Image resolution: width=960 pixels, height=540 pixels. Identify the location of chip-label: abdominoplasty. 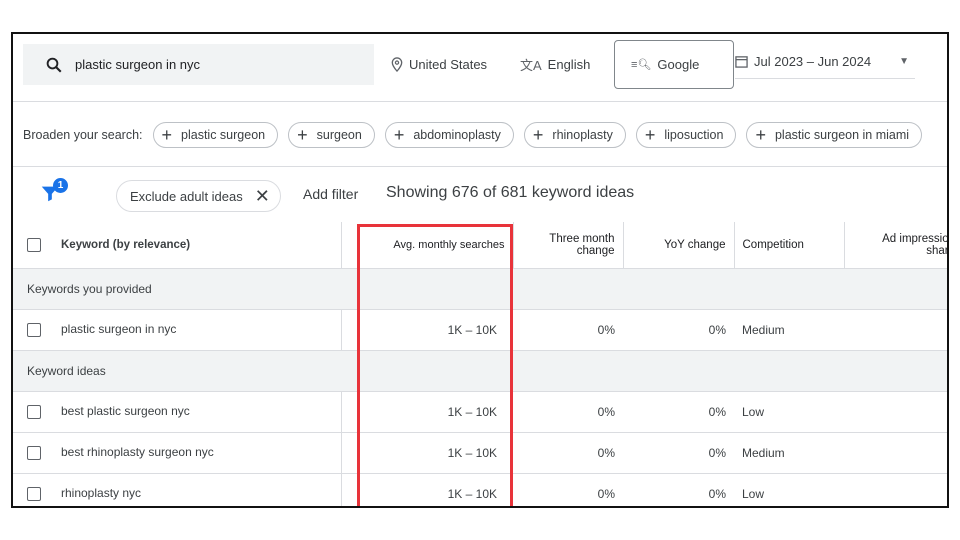
(457, 135).